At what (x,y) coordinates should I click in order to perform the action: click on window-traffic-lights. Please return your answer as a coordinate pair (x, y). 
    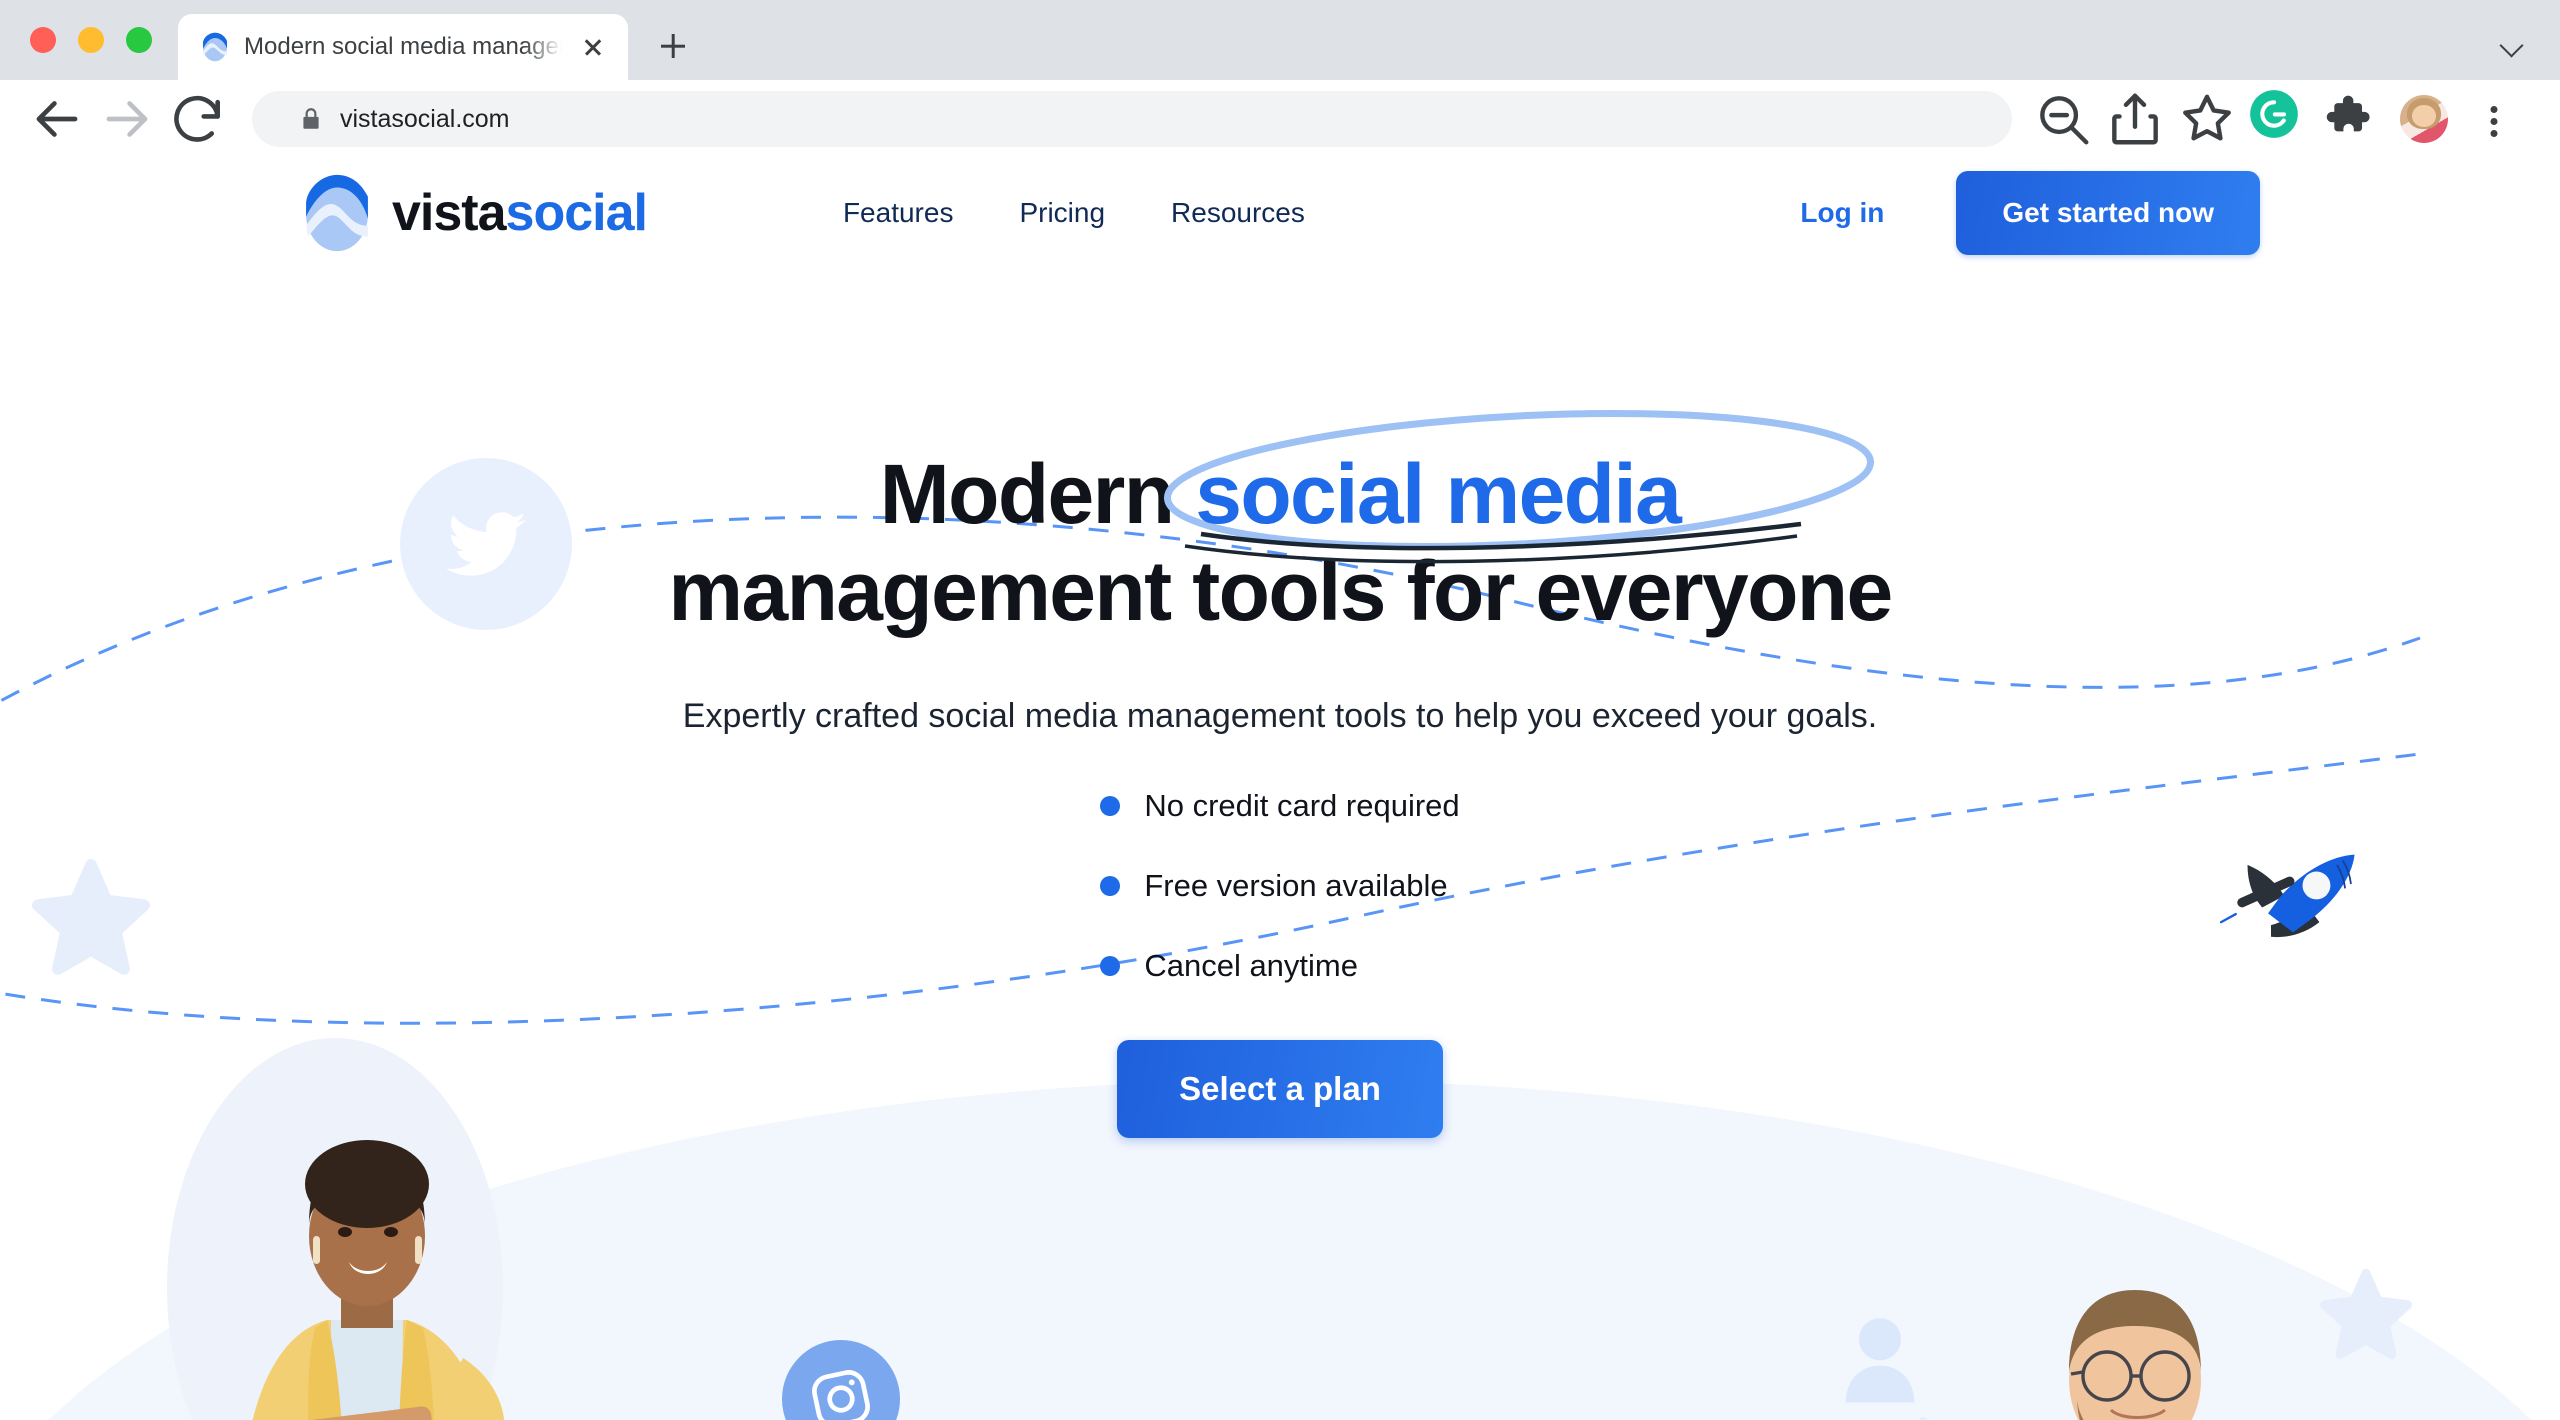
    Looking at the image, I should click on (96, 40).